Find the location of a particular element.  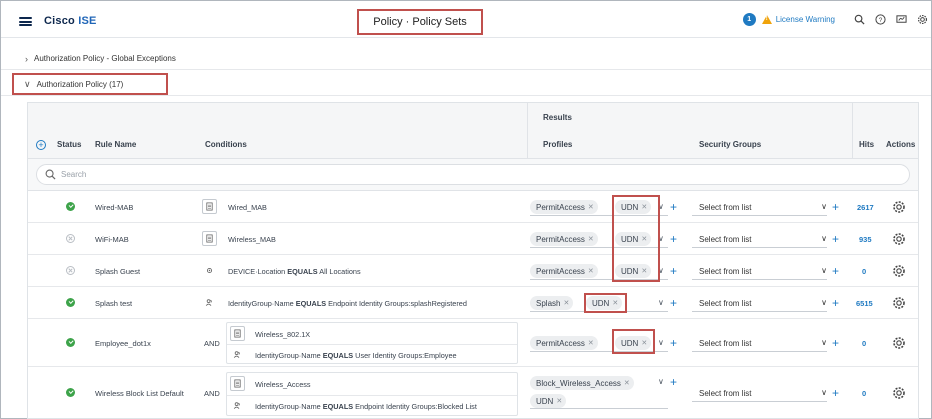

profiles-field: Block_Wireless_Access ✕ UDN ✕ is located at coordinates (599, 391).